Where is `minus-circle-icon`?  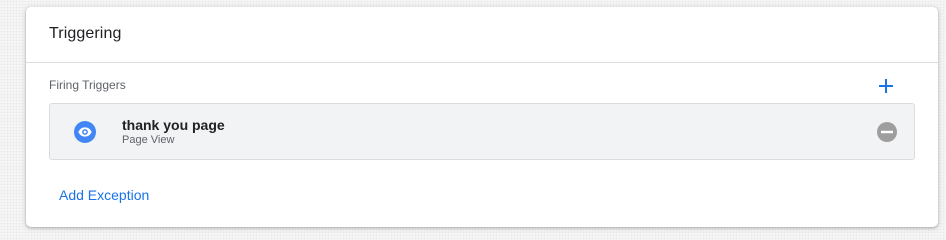 minus-circle-icon is located at coordinates (887, 132).